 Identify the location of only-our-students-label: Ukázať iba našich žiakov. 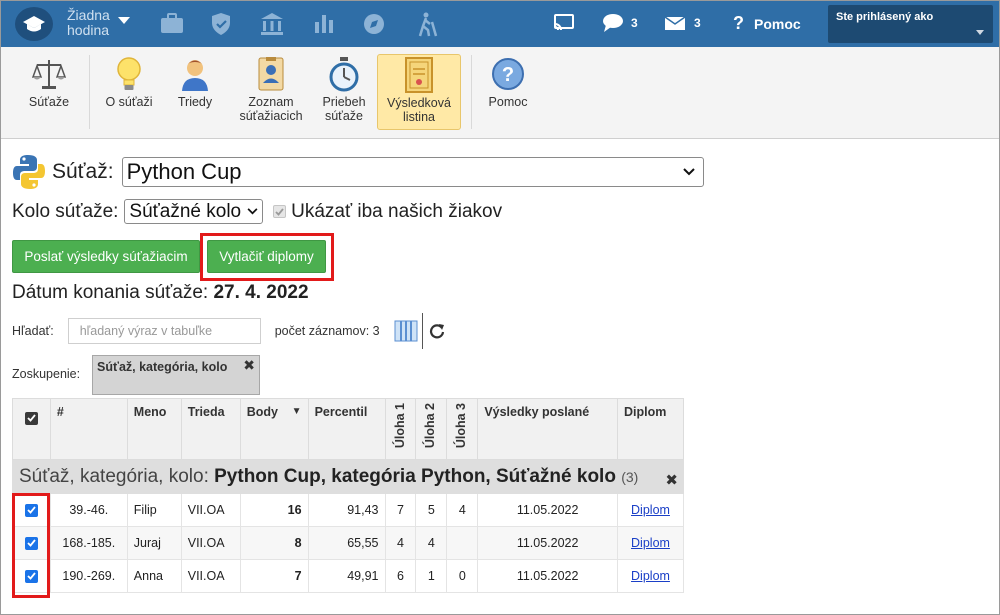
(397, 211).